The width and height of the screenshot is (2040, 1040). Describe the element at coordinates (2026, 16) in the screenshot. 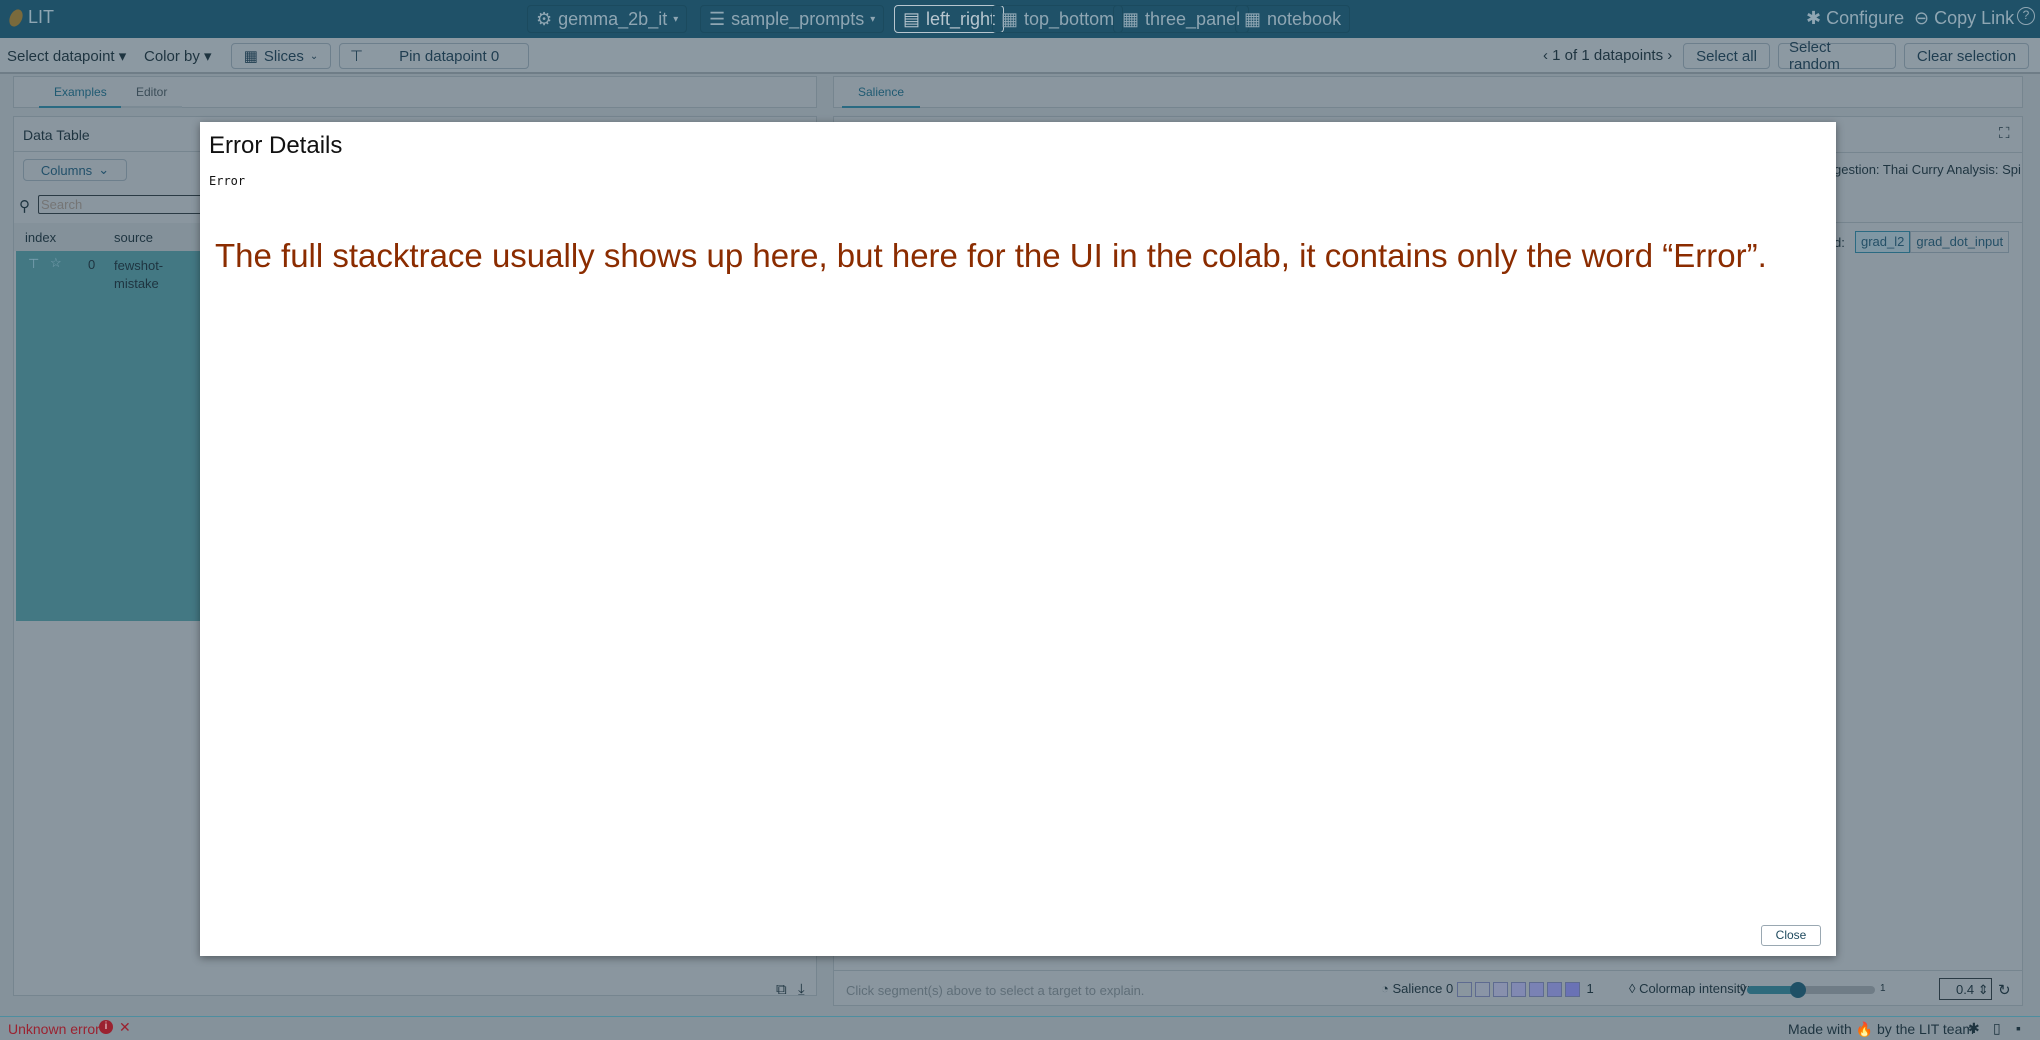

I see `help-icon: ?` at that location.